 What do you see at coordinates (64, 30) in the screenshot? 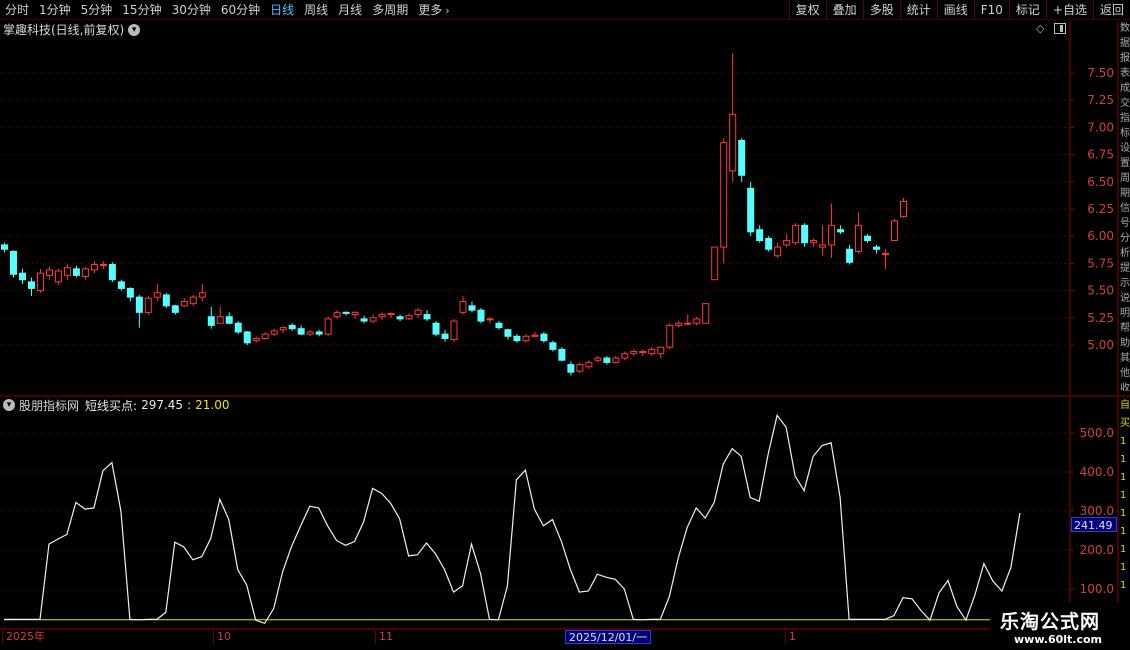
I see `chart-title: 掌趣科技(日线,前复权)` at bounding box center [64, 30].